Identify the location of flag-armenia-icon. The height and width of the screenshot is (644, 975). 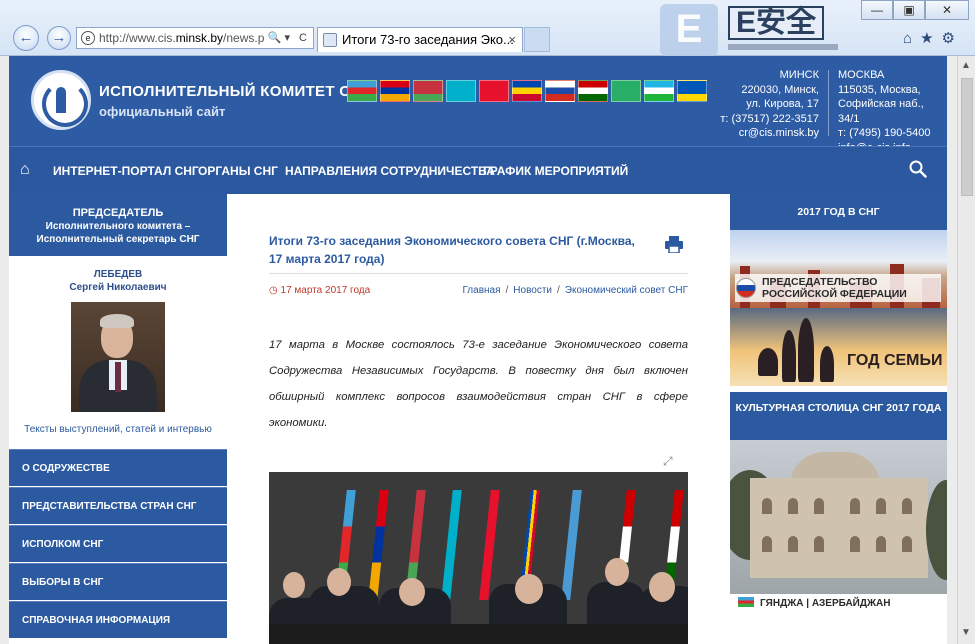
(395, 91).